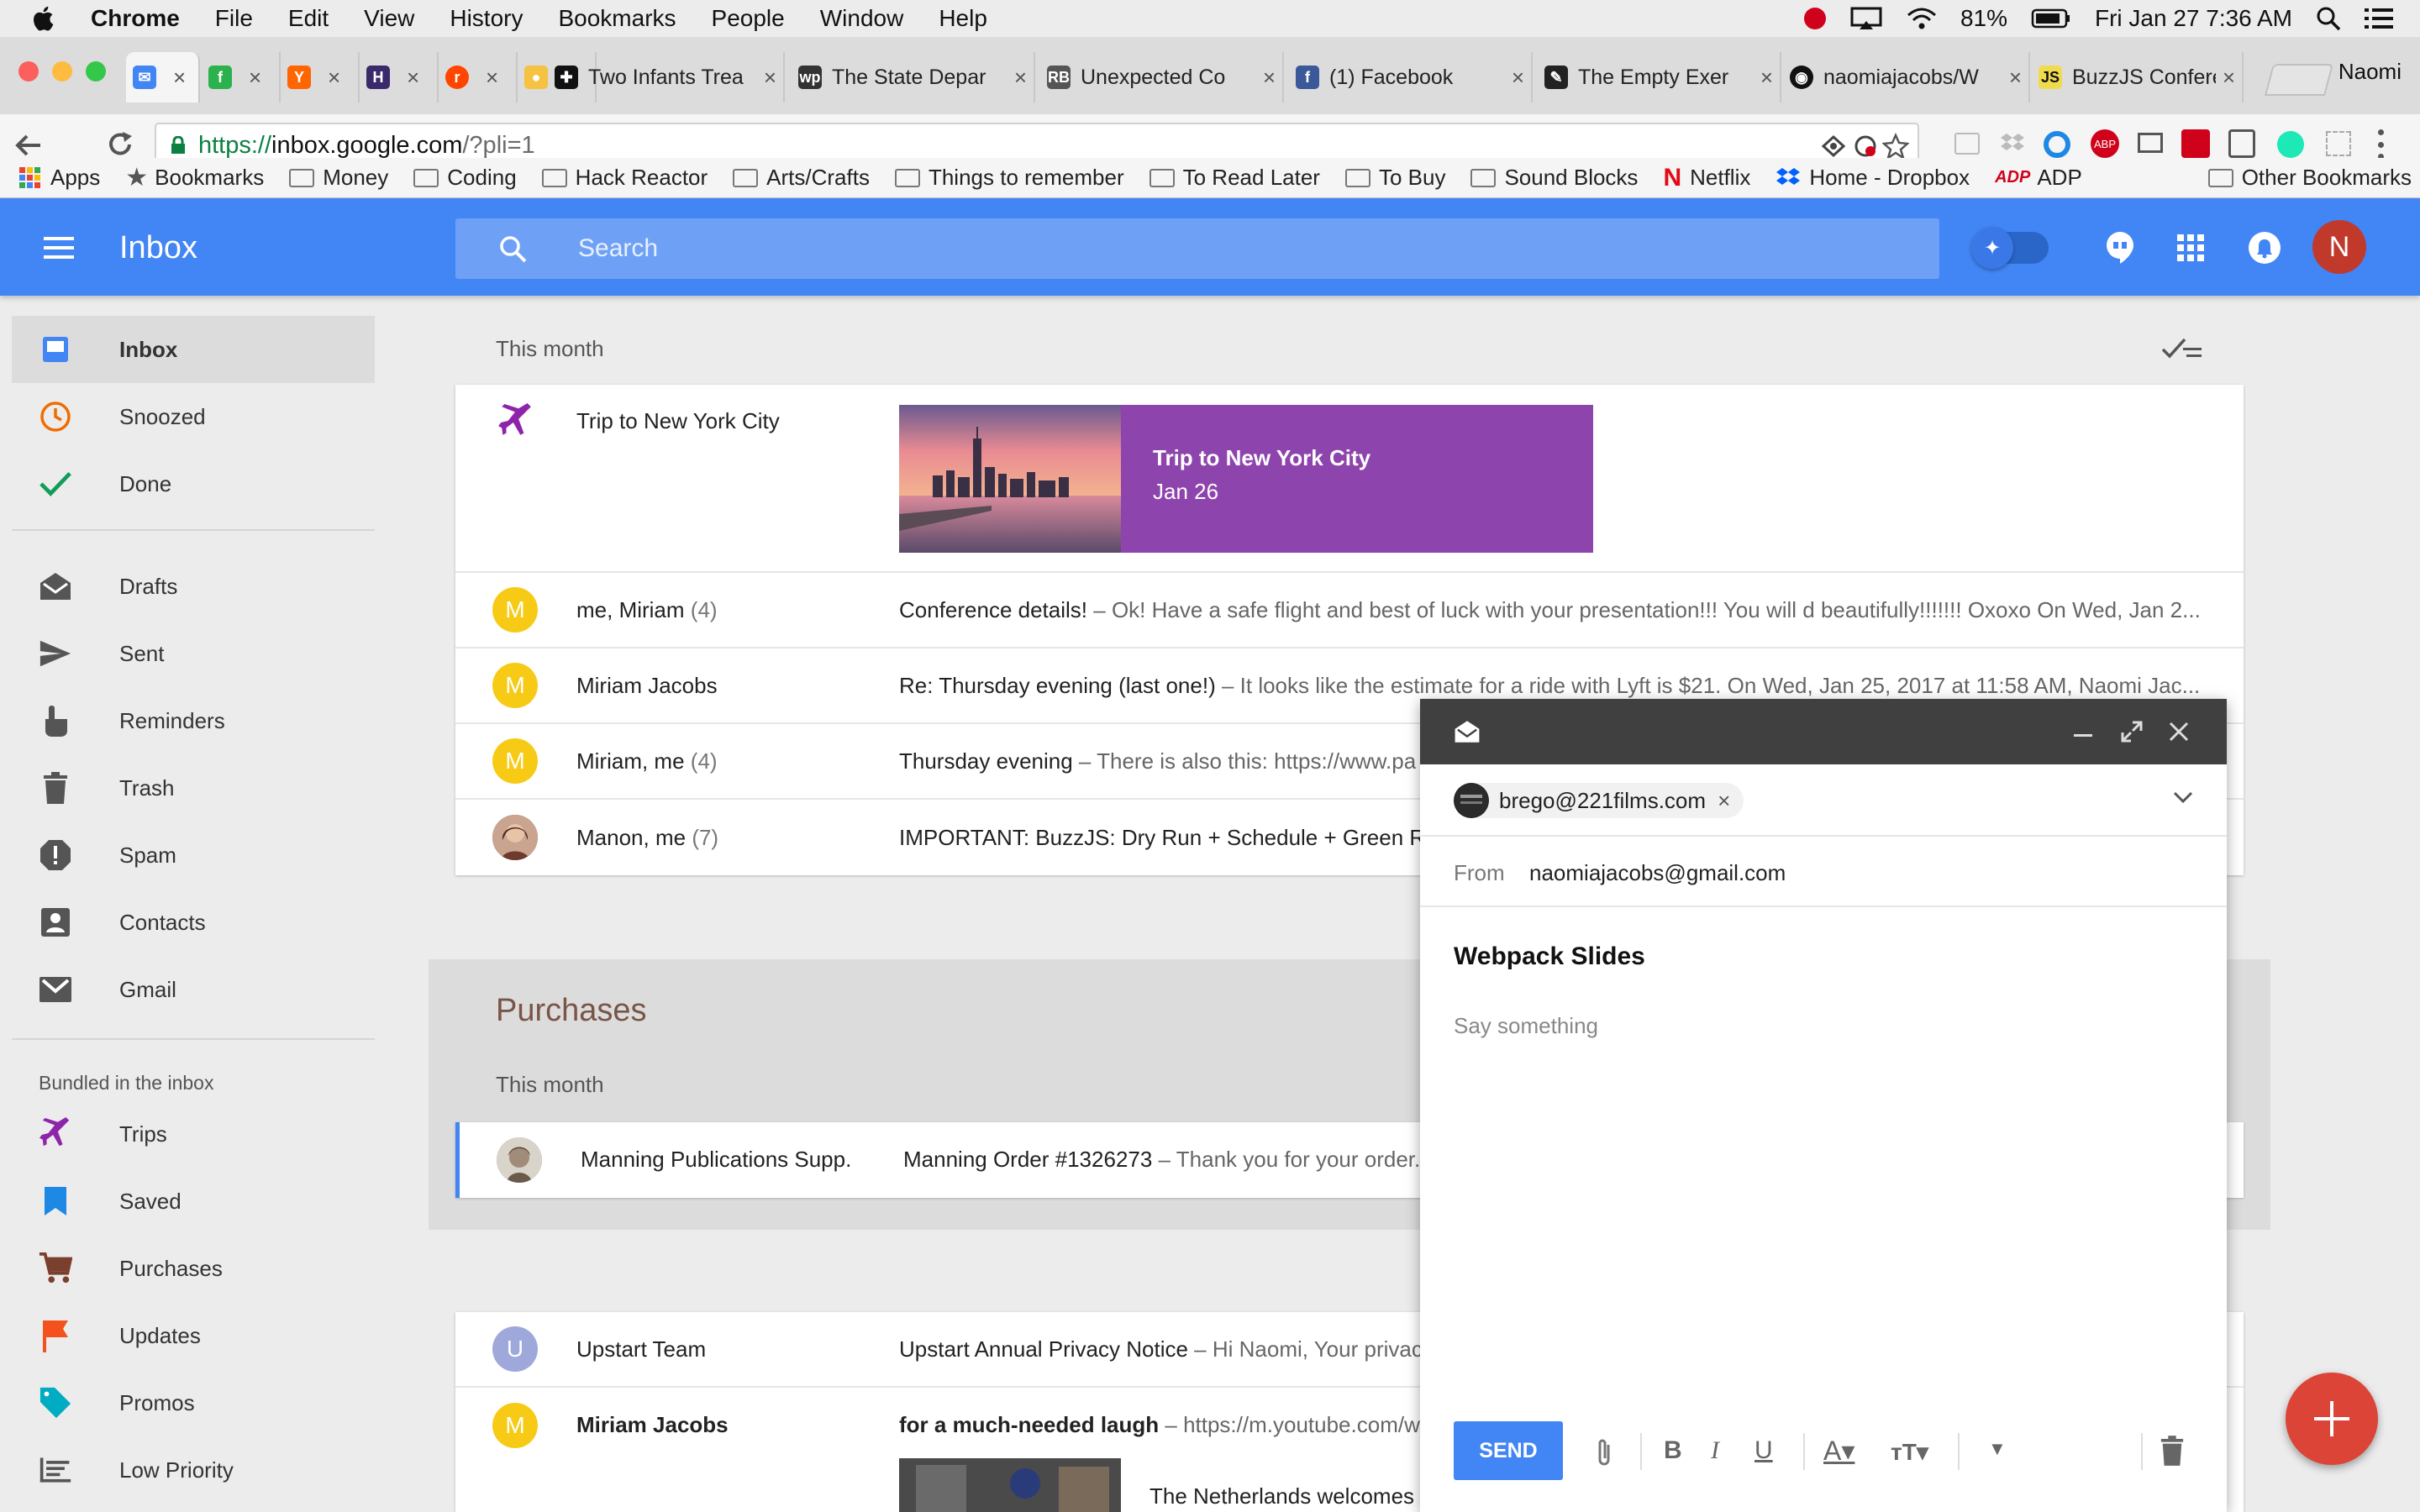  I want to click on sidebar-item-updates: Updates, so click(193, 1335).